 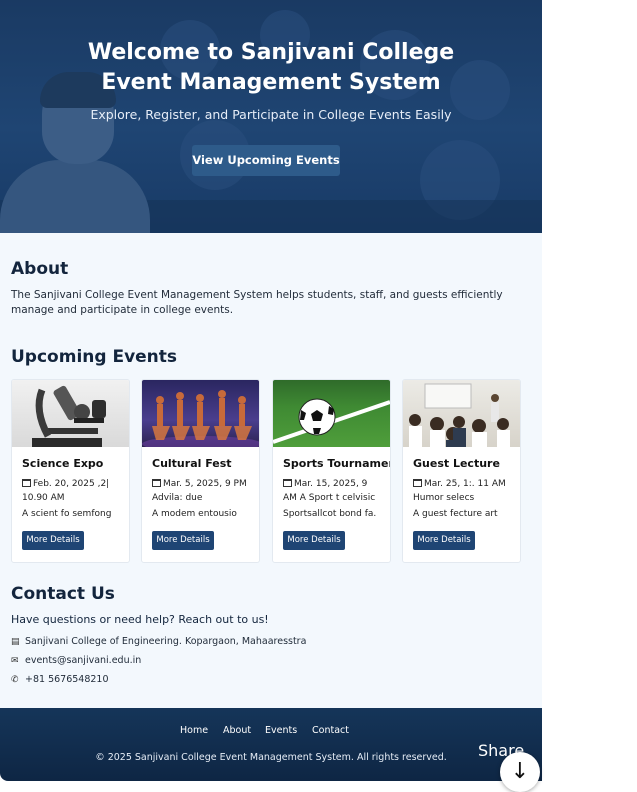 I want to click on event-title: Sports Tournament, so click(x=337, y=463).